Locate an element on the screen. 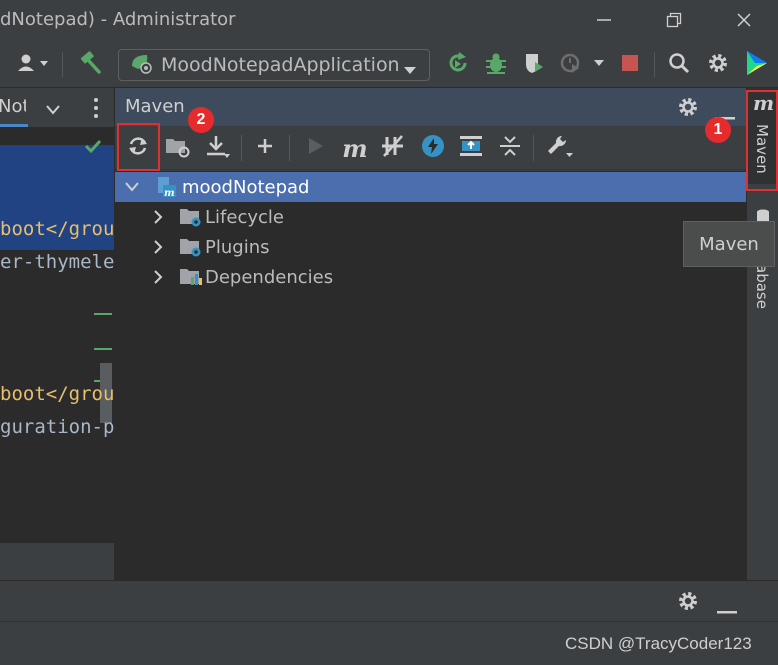 The height and width of the screenshot is (665, 778). more-options-icon is located at coordinates (96, 110).